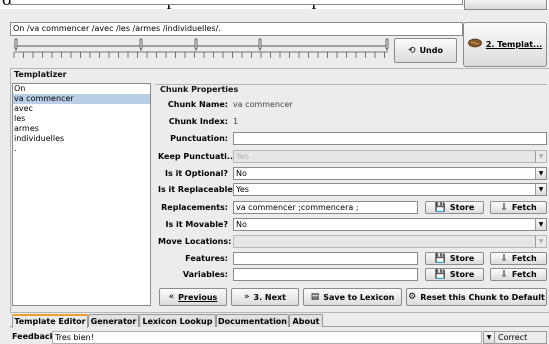  I want to click on variables-fetch-button: ⇩ Fetch, so click(518, 274).